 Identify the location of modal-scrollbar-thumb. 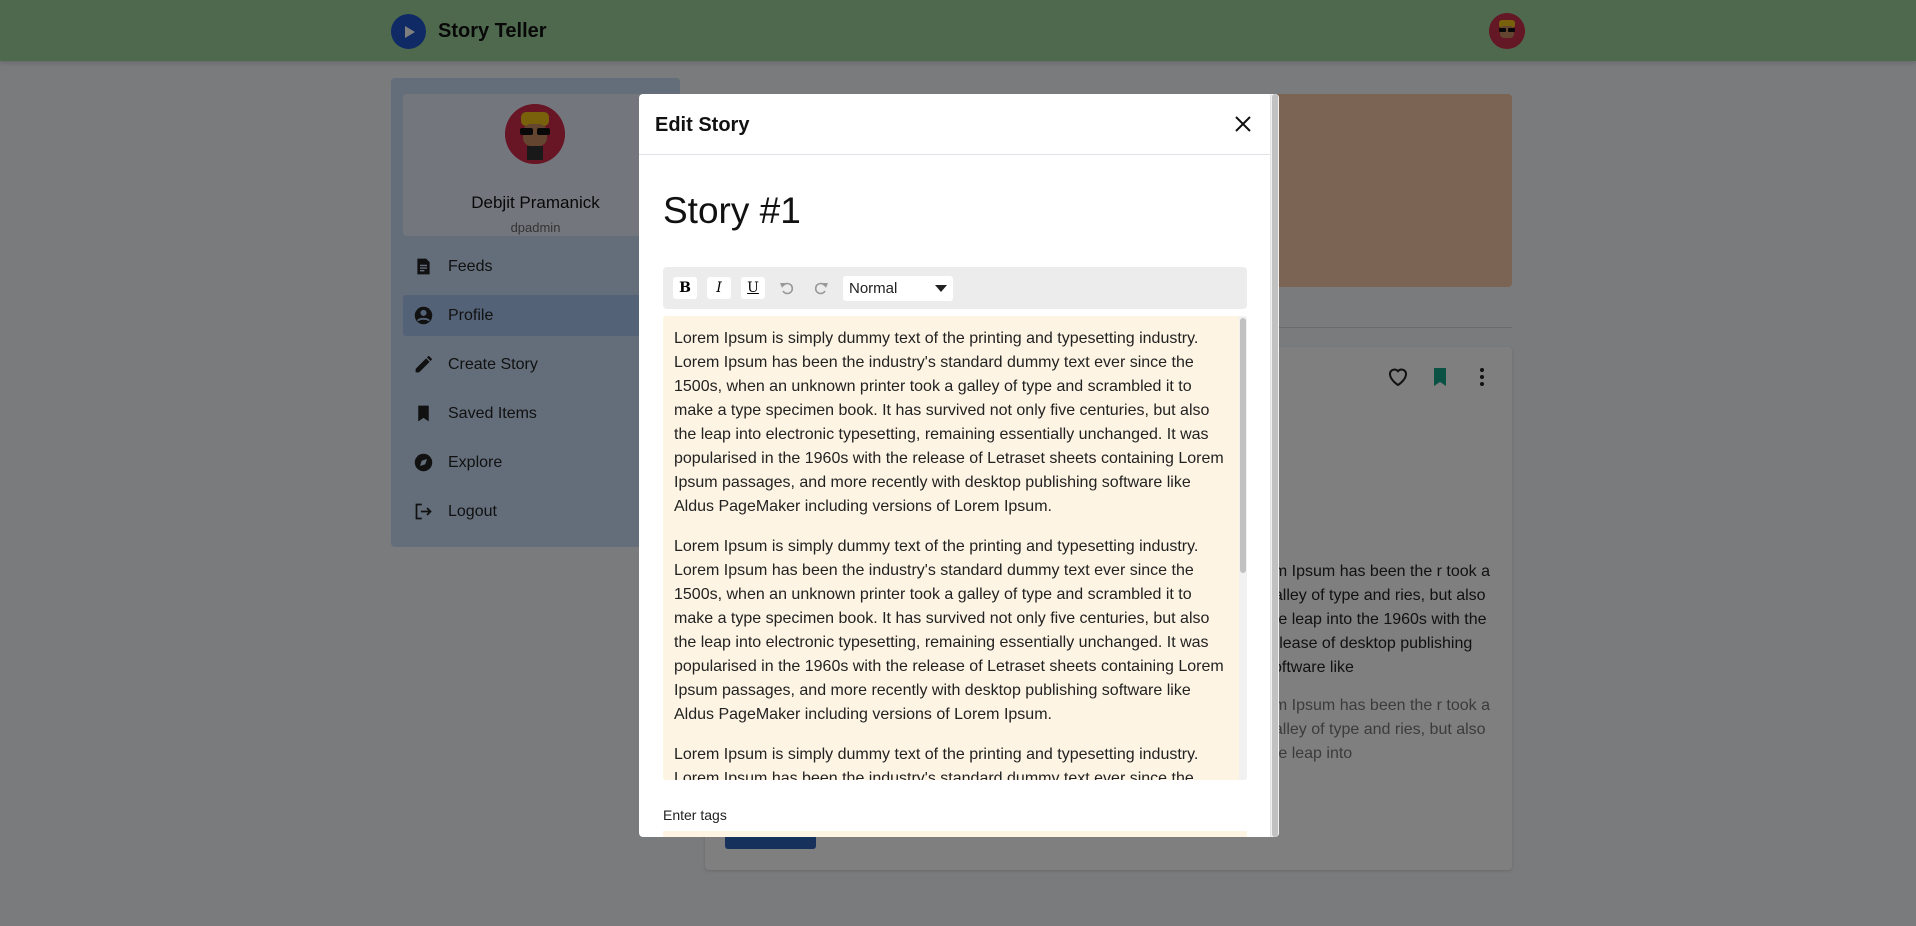
(1275, 465).